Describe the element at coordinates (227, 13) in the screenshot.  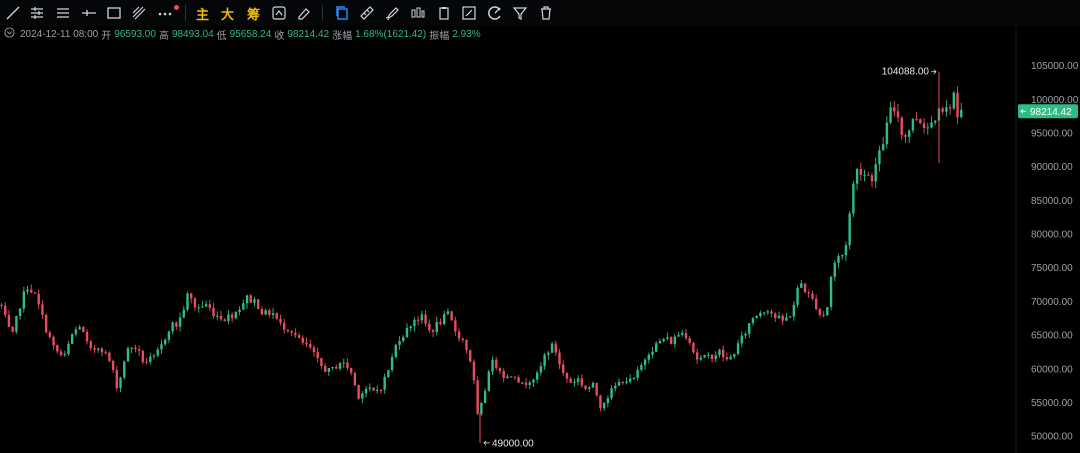
I see `big-order-button: 大` at that location.